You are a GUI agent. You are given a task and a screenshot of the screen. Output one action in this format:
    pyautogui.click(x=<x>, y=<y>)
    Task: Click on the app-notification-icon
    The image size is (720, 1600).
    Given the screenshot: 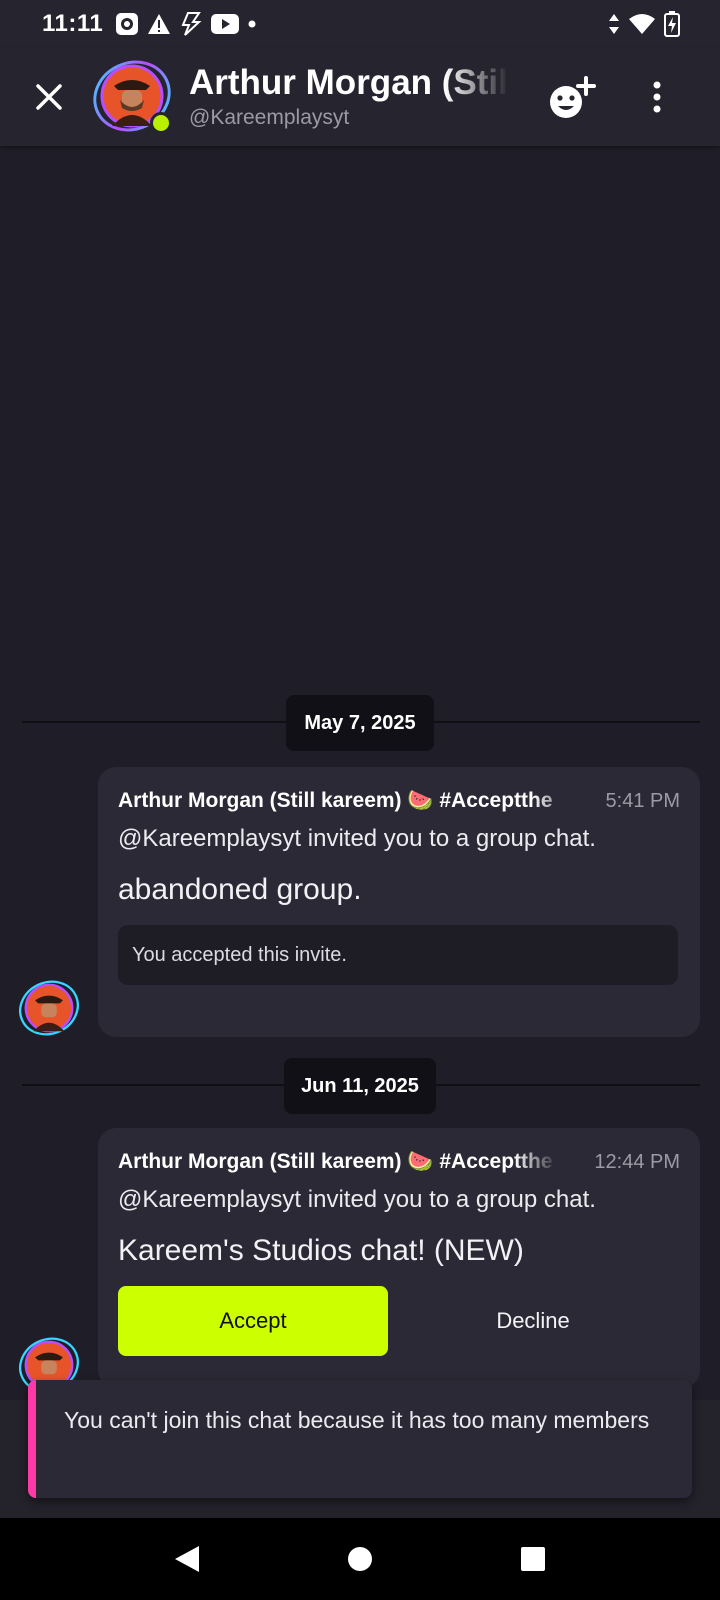 What is the action you would take?
    pyautogui.click(x=127, y=24)
    